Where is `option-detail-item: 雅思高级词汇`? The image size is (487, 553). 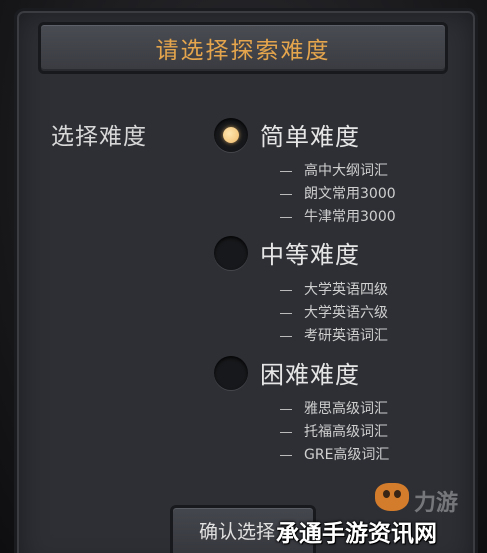
option-detail-item: 雅思高级词汇 is located at coordinates (334, 408).